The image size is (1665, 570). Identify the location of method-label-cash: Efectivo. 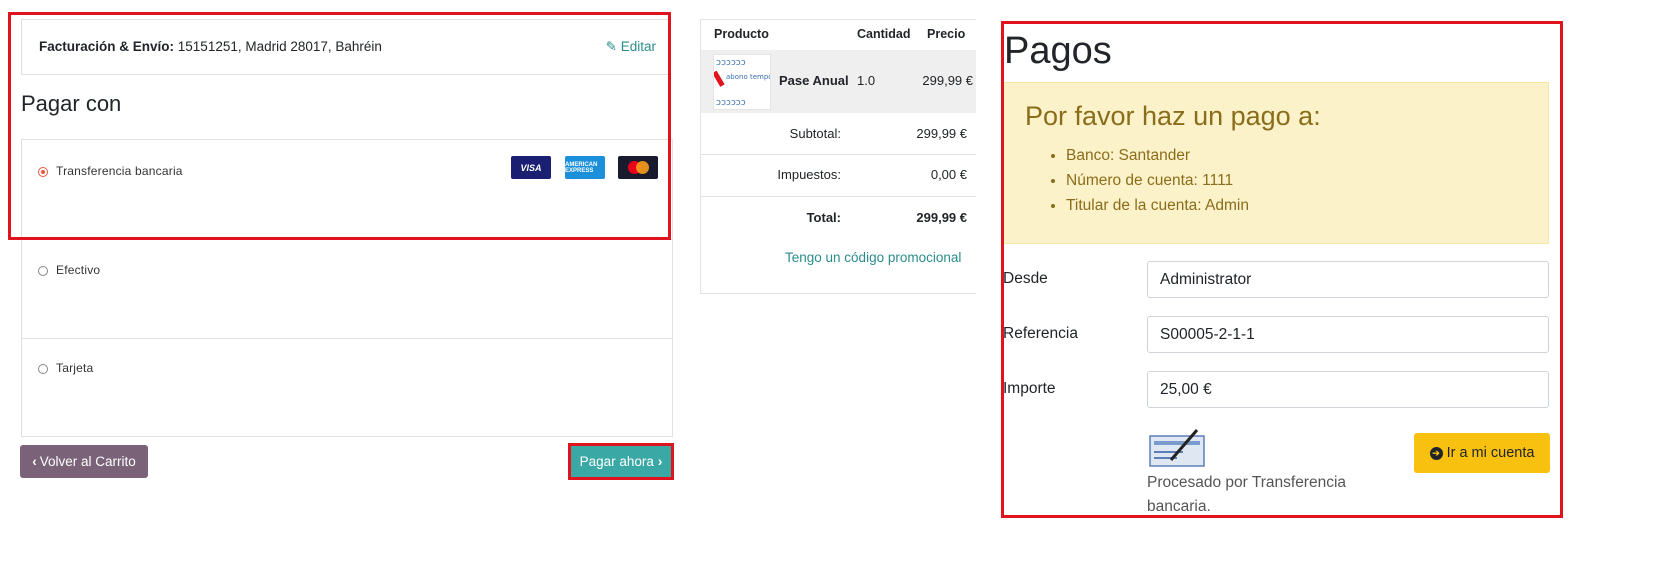
(78, 270).